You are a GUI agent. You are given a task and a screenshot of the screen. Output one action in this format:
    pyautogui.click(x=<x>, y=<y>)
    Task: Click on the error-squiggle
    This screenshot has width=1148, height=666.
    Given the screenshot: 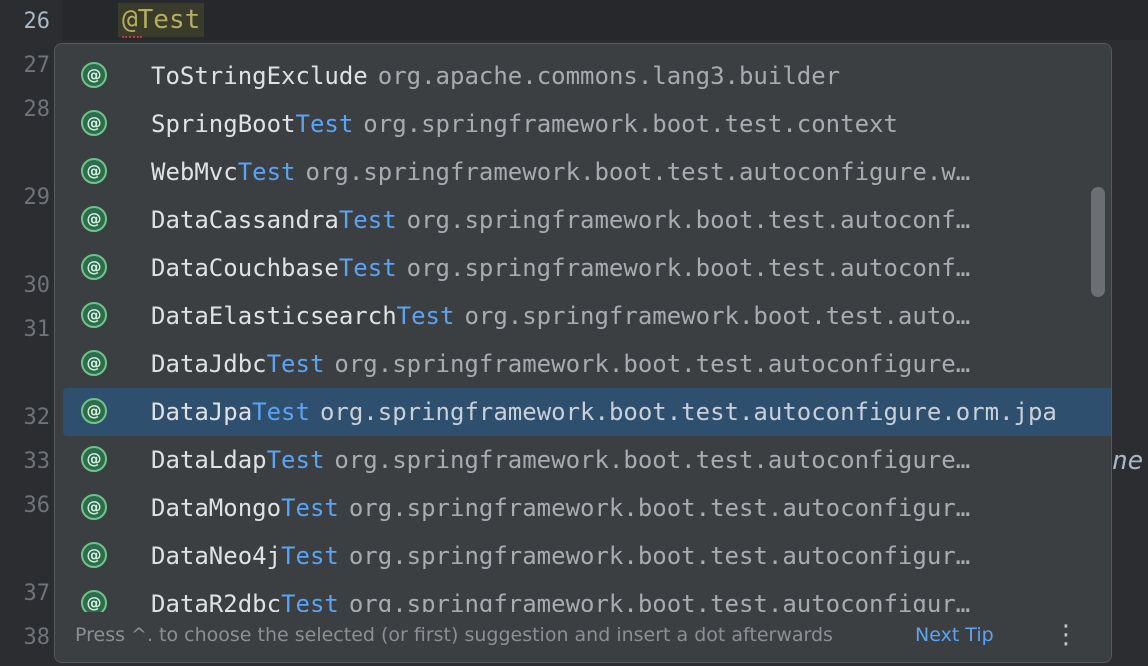 What is the action you would take?
    pyautogui.click(x=132, y=35)
    